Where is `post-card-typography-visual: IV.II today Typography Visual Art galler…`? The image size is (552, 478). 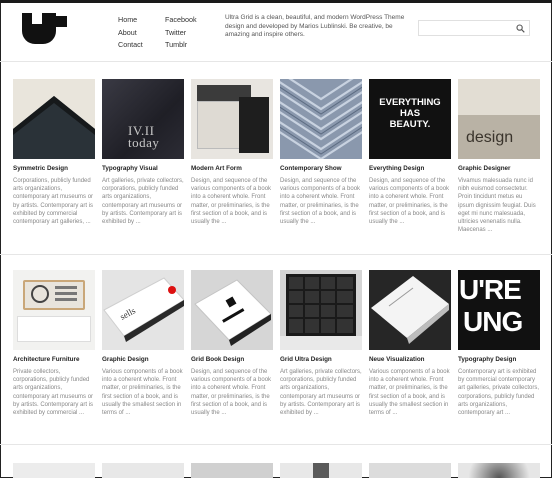
post-card-typography-visual: IV.II today Typography Visual Art galler… is located at coordinates (143, 152).